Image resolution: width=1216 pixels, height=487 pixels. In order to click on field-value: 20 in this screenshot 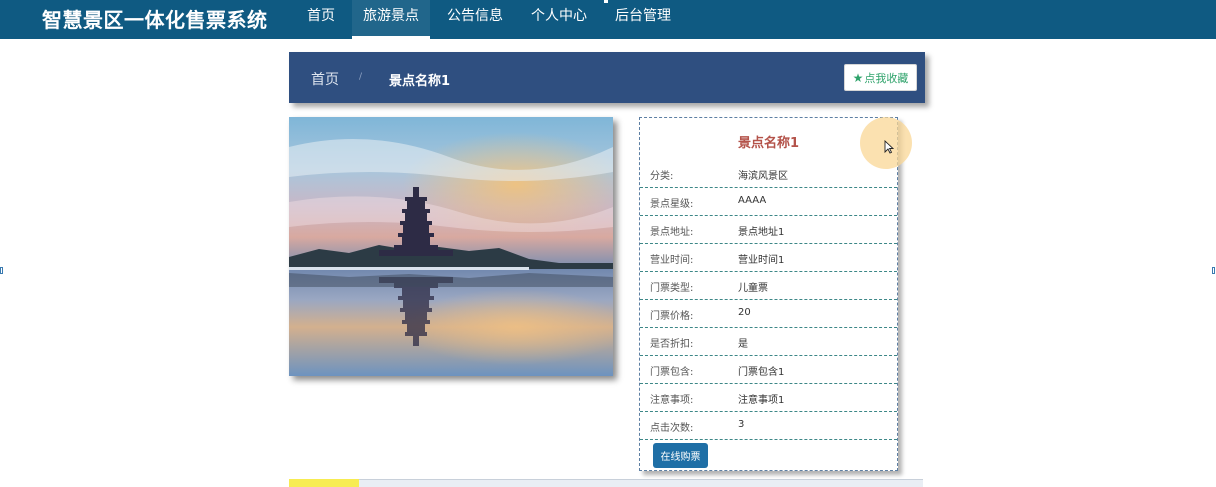, I will do `click(744, 312)`.